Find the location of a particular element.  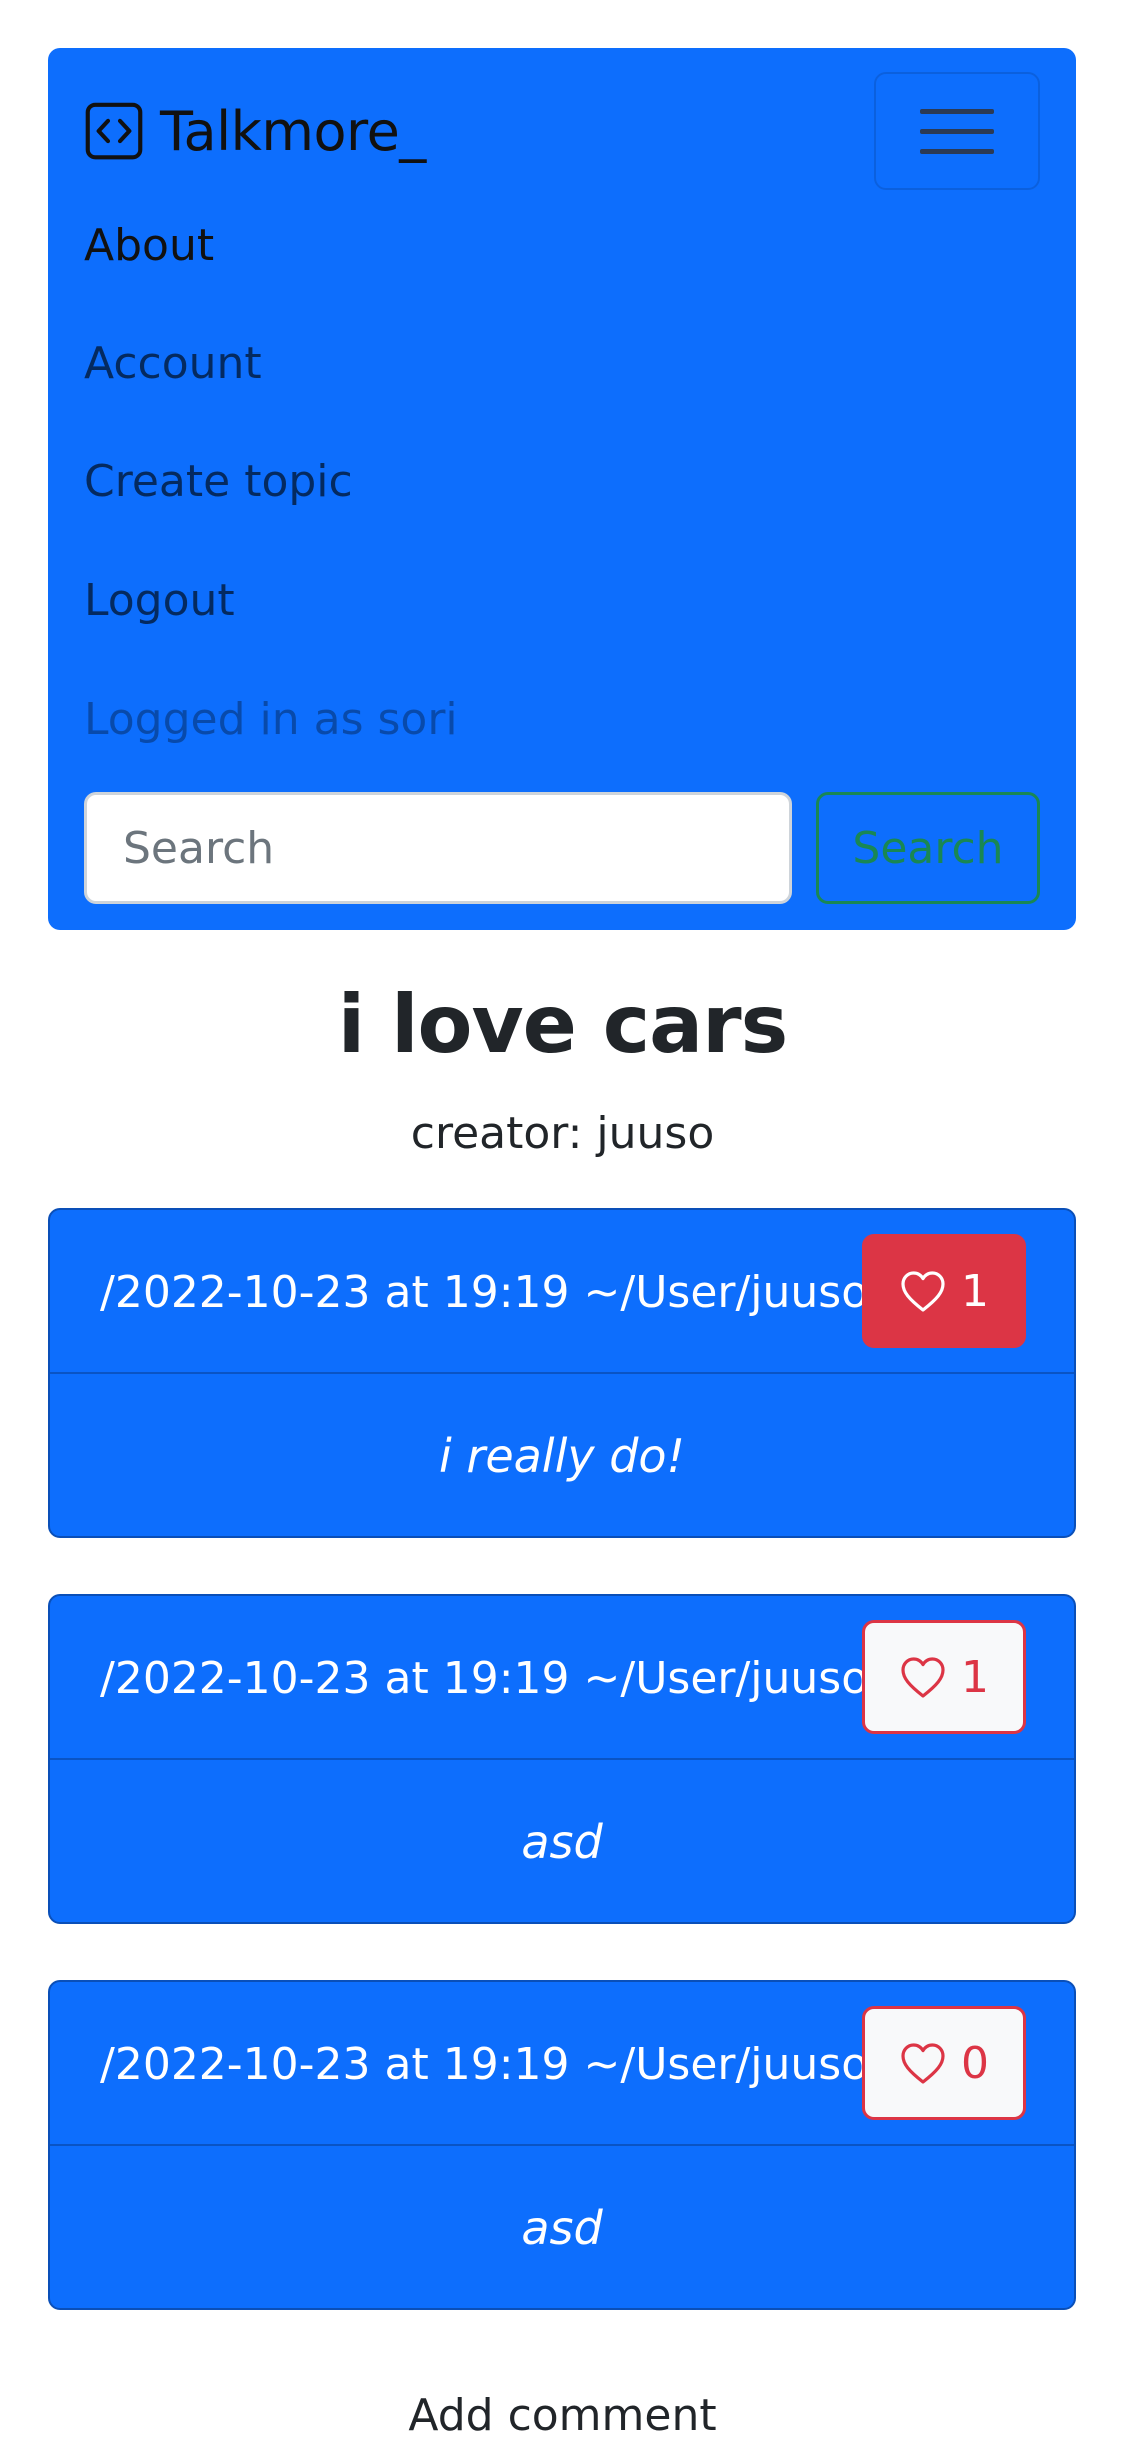

like-count: 0 is located at coordinates (975, 2063).